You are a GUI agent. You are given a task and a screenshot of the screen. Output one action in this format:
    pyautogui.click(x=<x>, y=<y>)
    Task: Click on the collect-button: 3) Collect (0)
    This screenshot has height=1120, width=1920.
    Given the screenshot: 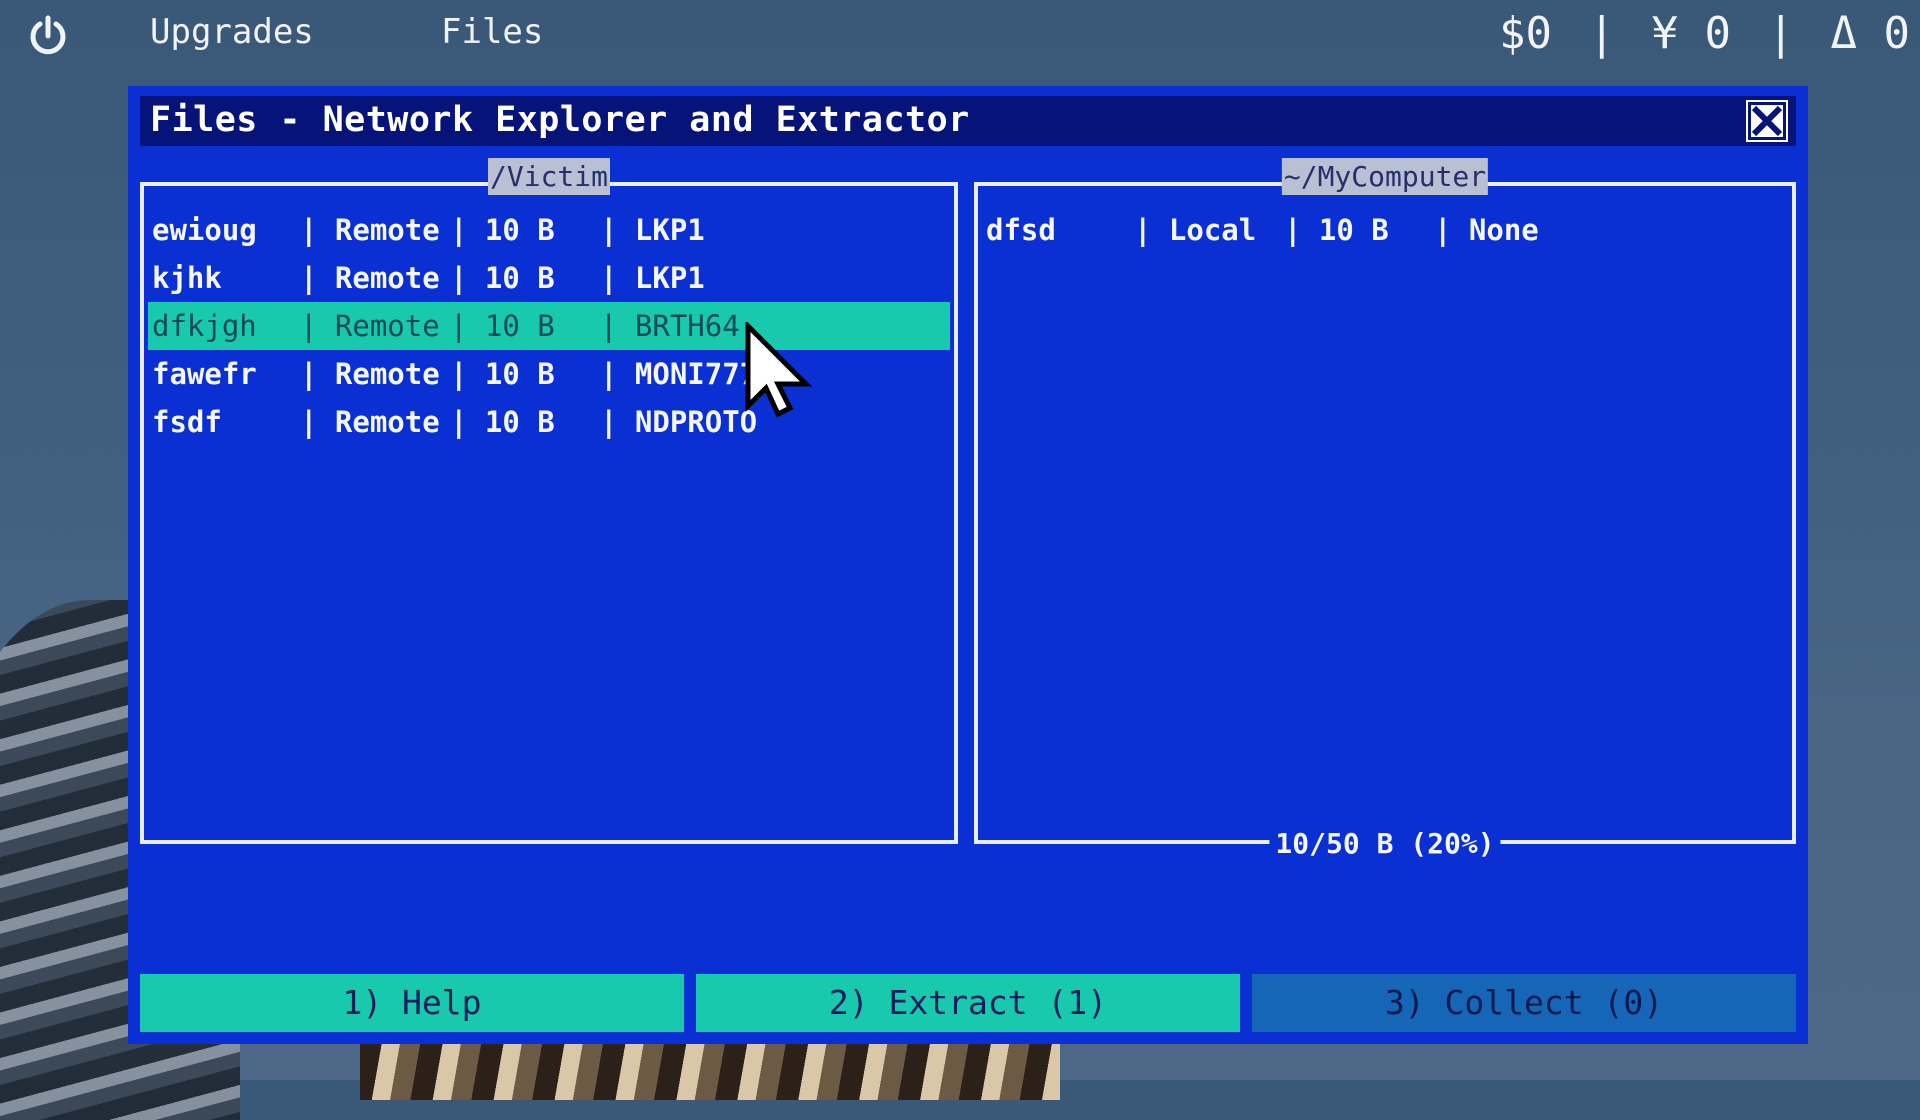 What is the action you would take?
    pyautogui.click(x=1524, y=1003)
    